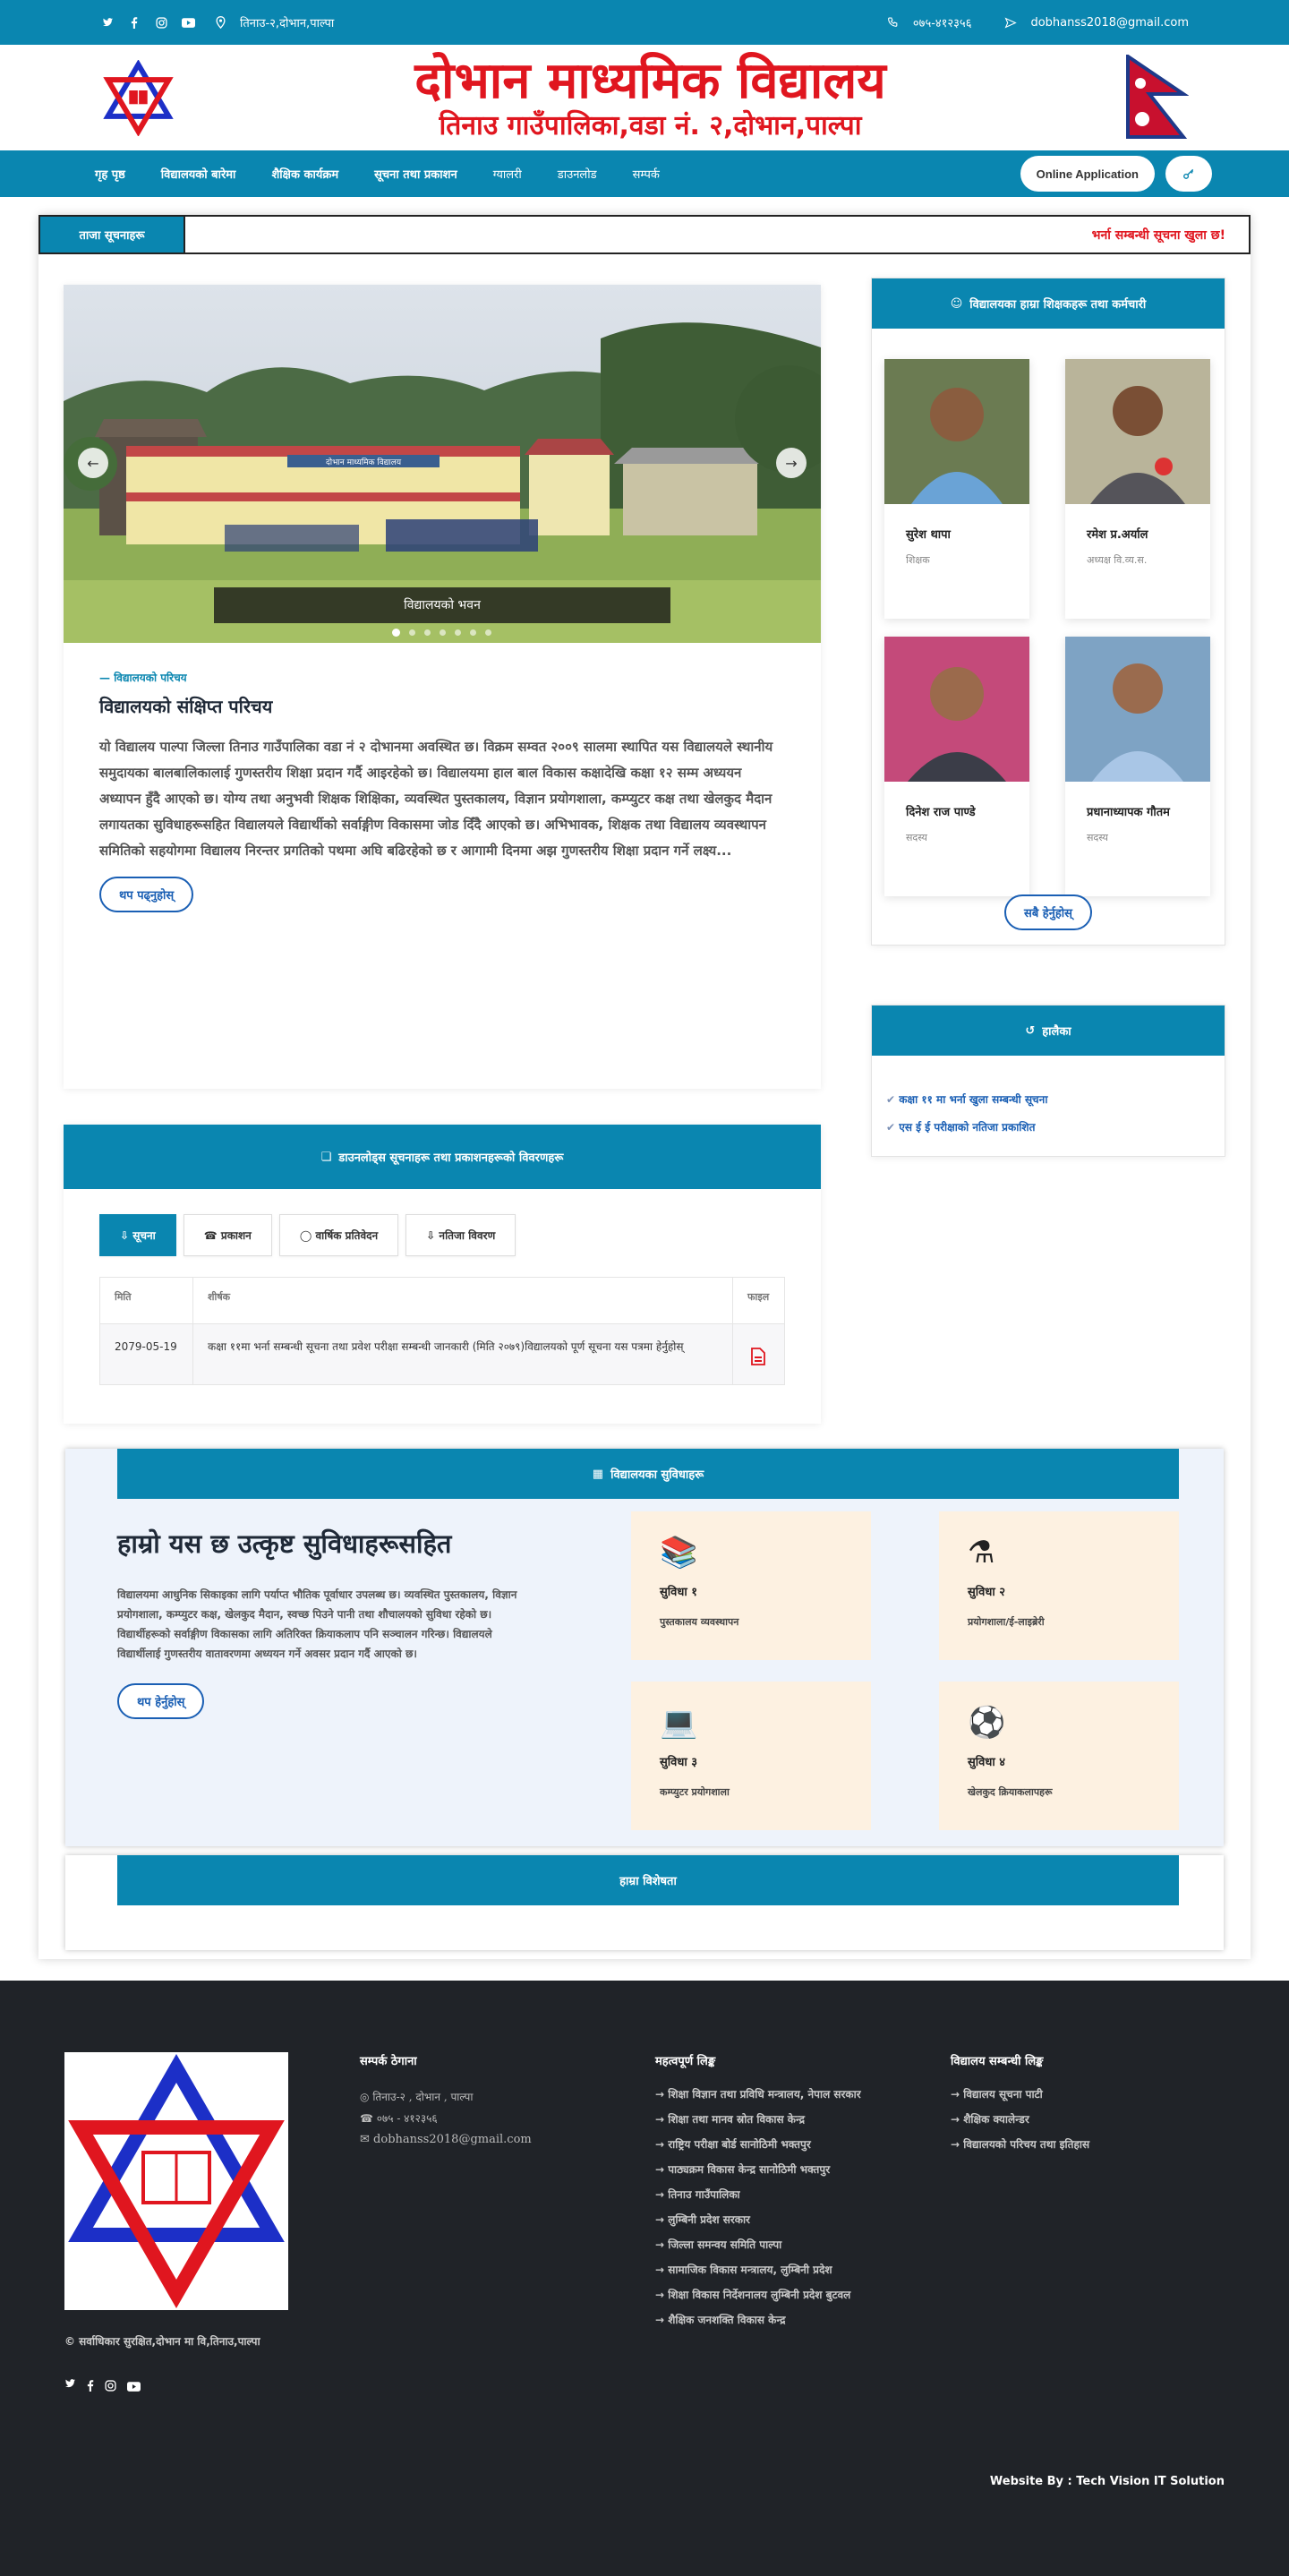  What do you see at coordinates (161, 1701) in the screenshot?
I see `facilities-more-button: थप हेर्नुहोस्` at bounding box center [161, 1701].